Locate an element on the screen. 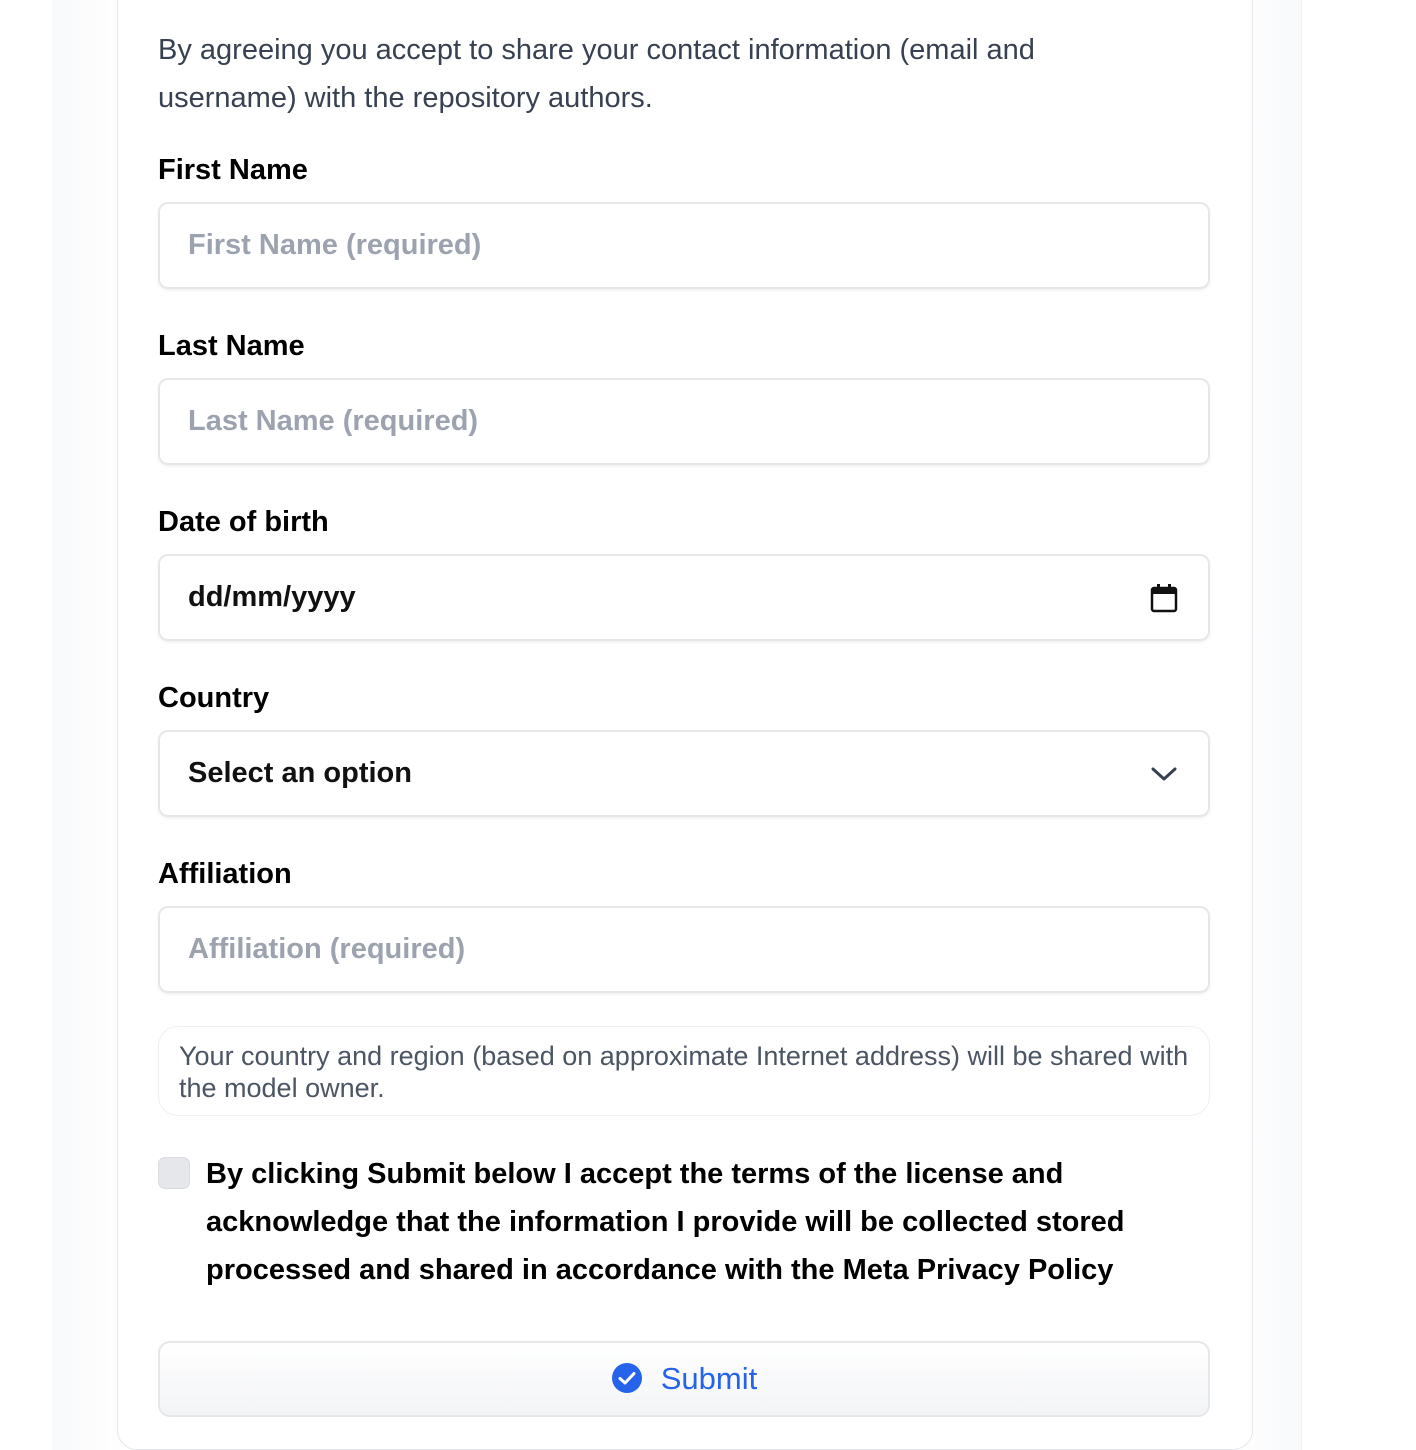 This screenshot has height=1450, width=1416. affiliation-field is located at coordinates (684, 949).